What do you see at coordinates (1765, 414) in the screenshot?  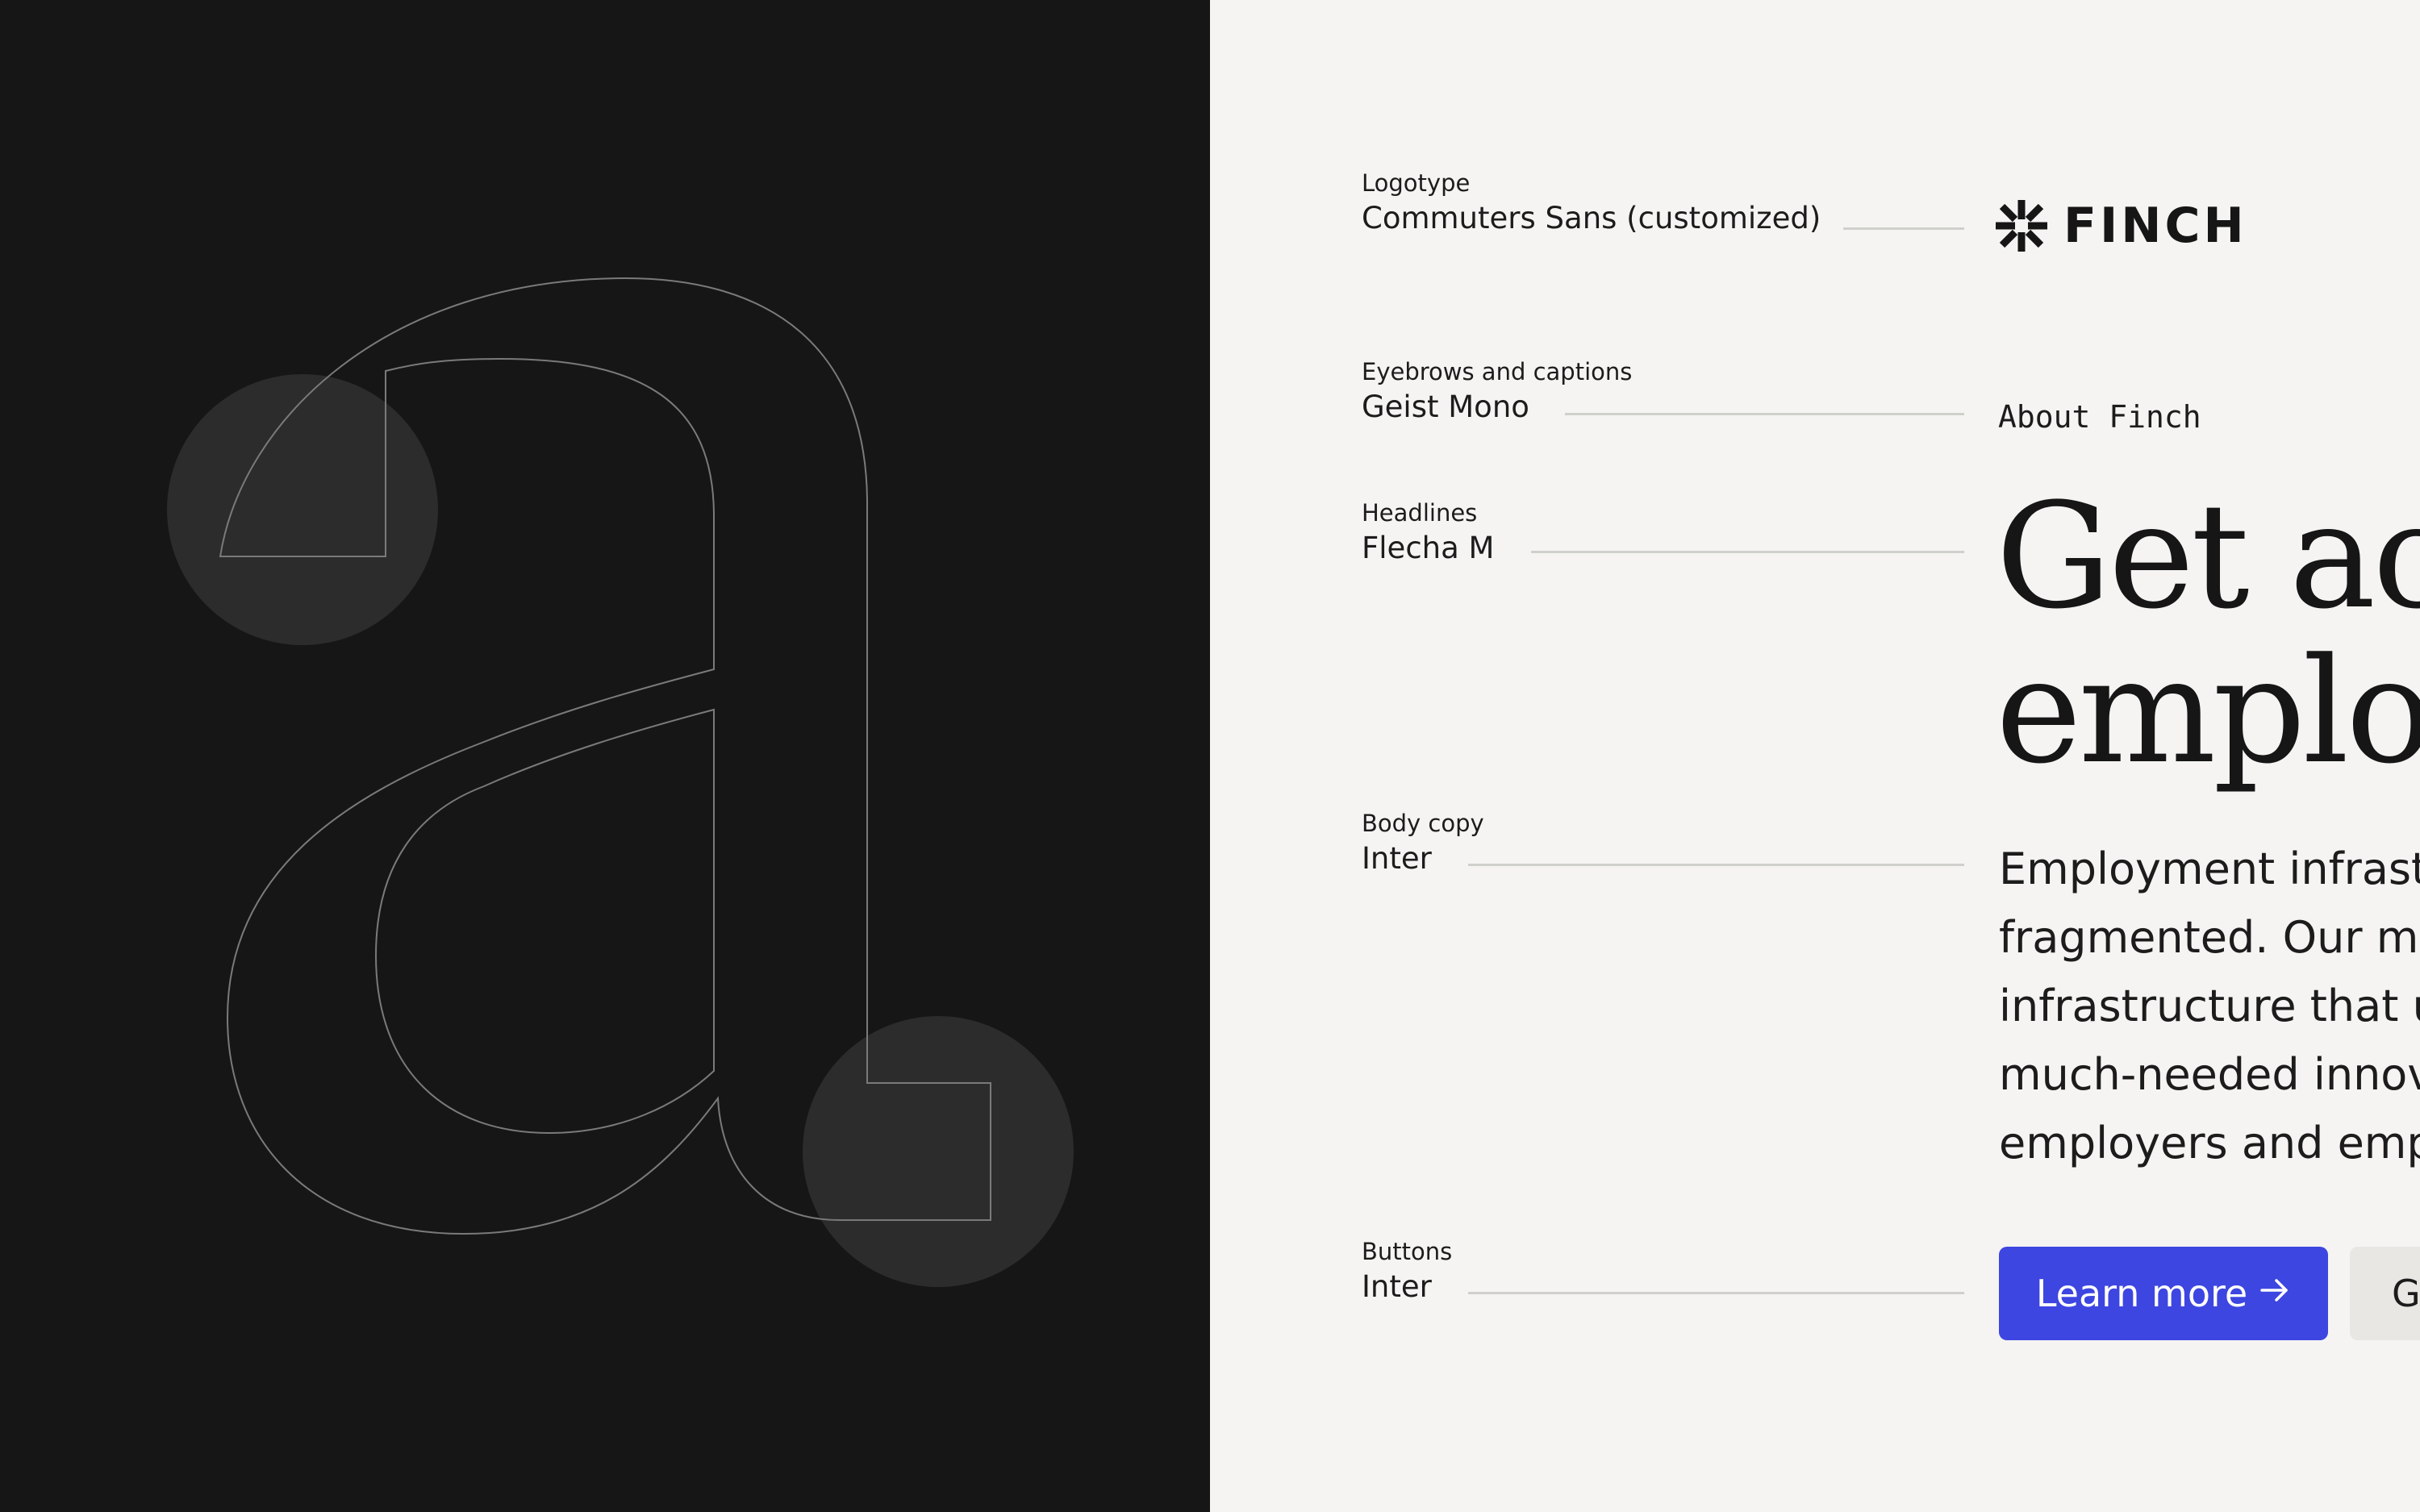 I see `leader-line-eyebrows` at bounding box center [1765, 414].